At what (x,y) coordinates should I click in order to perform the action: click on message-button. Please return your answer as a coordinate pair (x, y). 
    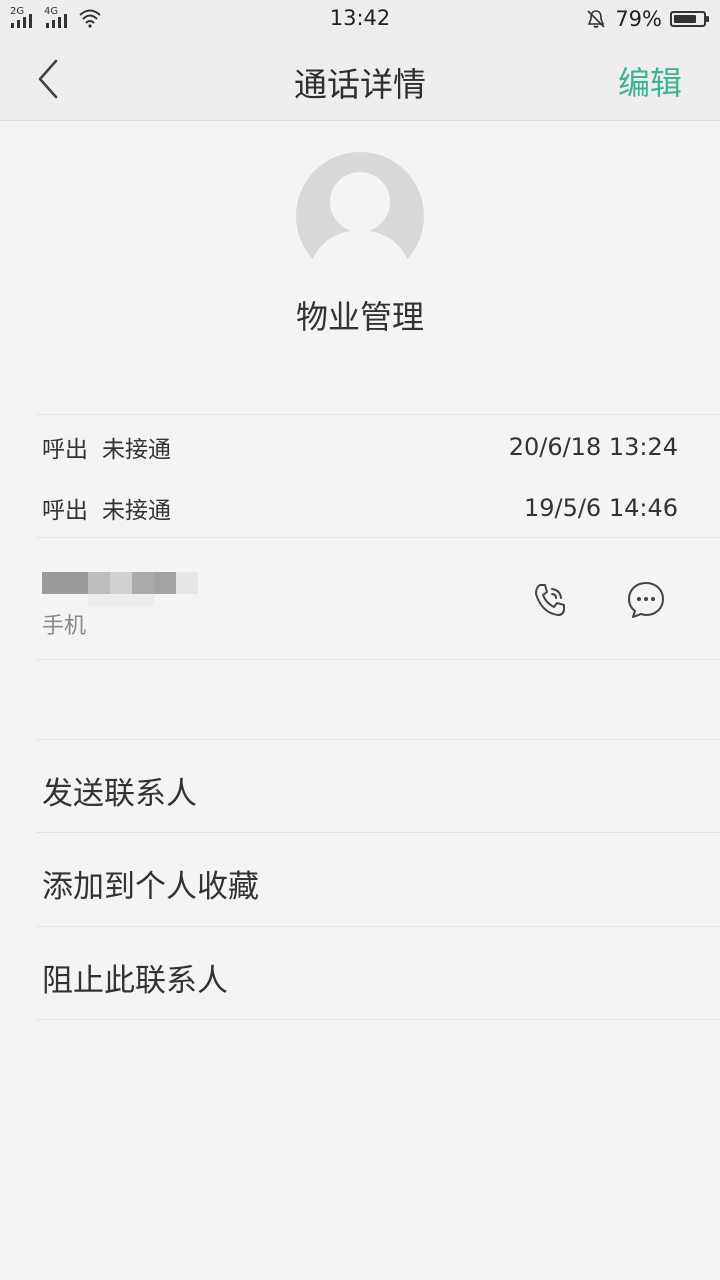
    Looking at the image, I should click on (646, 600).